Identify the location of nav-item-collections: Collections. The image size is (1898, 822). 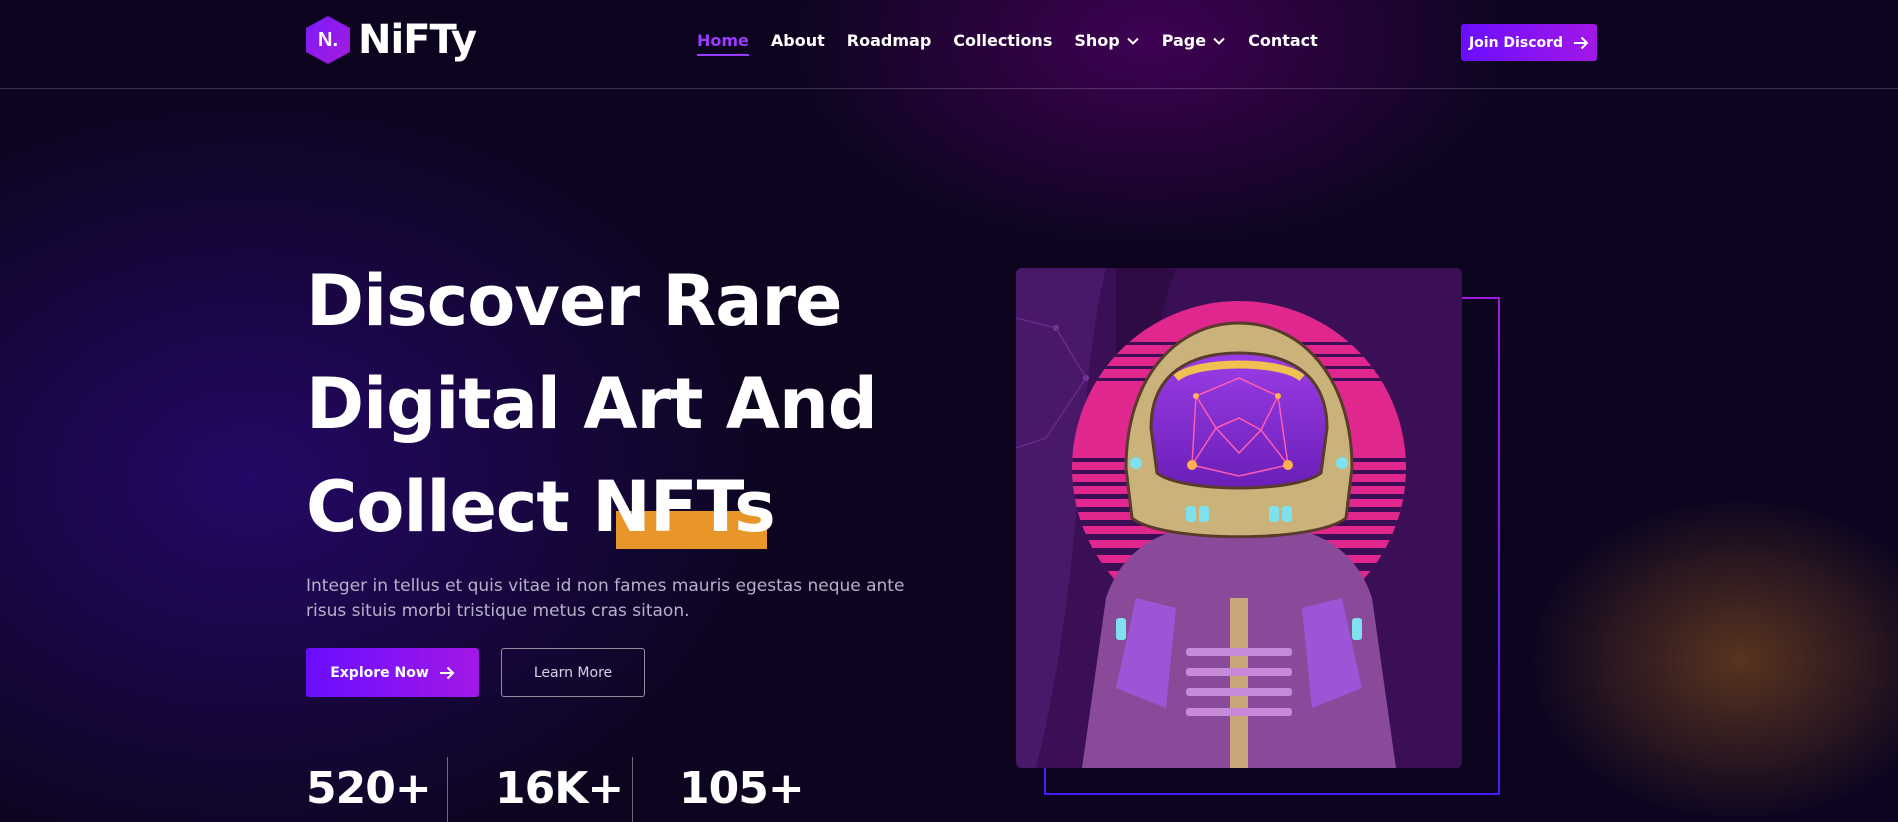
(1002, 43).